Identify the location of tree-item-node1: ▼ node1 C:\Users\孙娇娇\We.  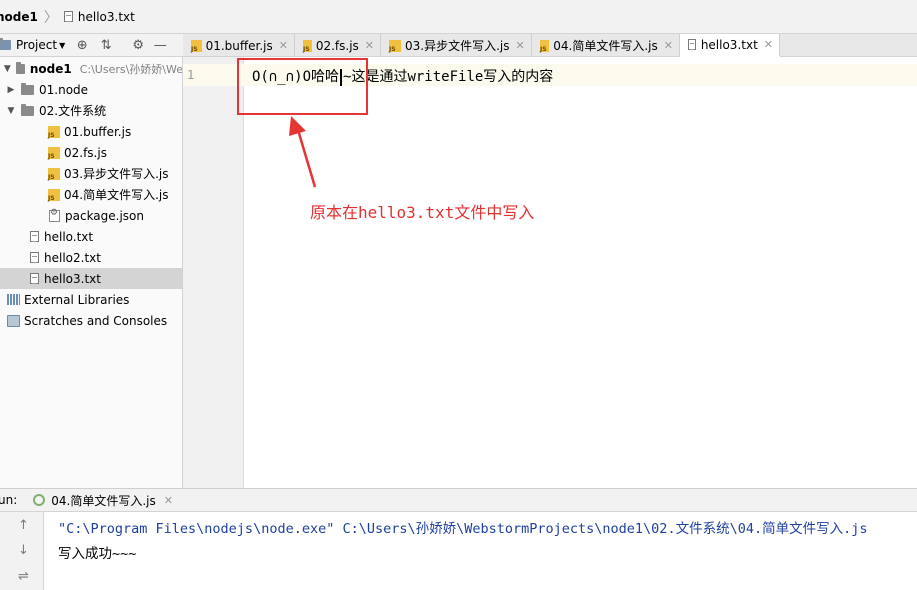
(91, 68).